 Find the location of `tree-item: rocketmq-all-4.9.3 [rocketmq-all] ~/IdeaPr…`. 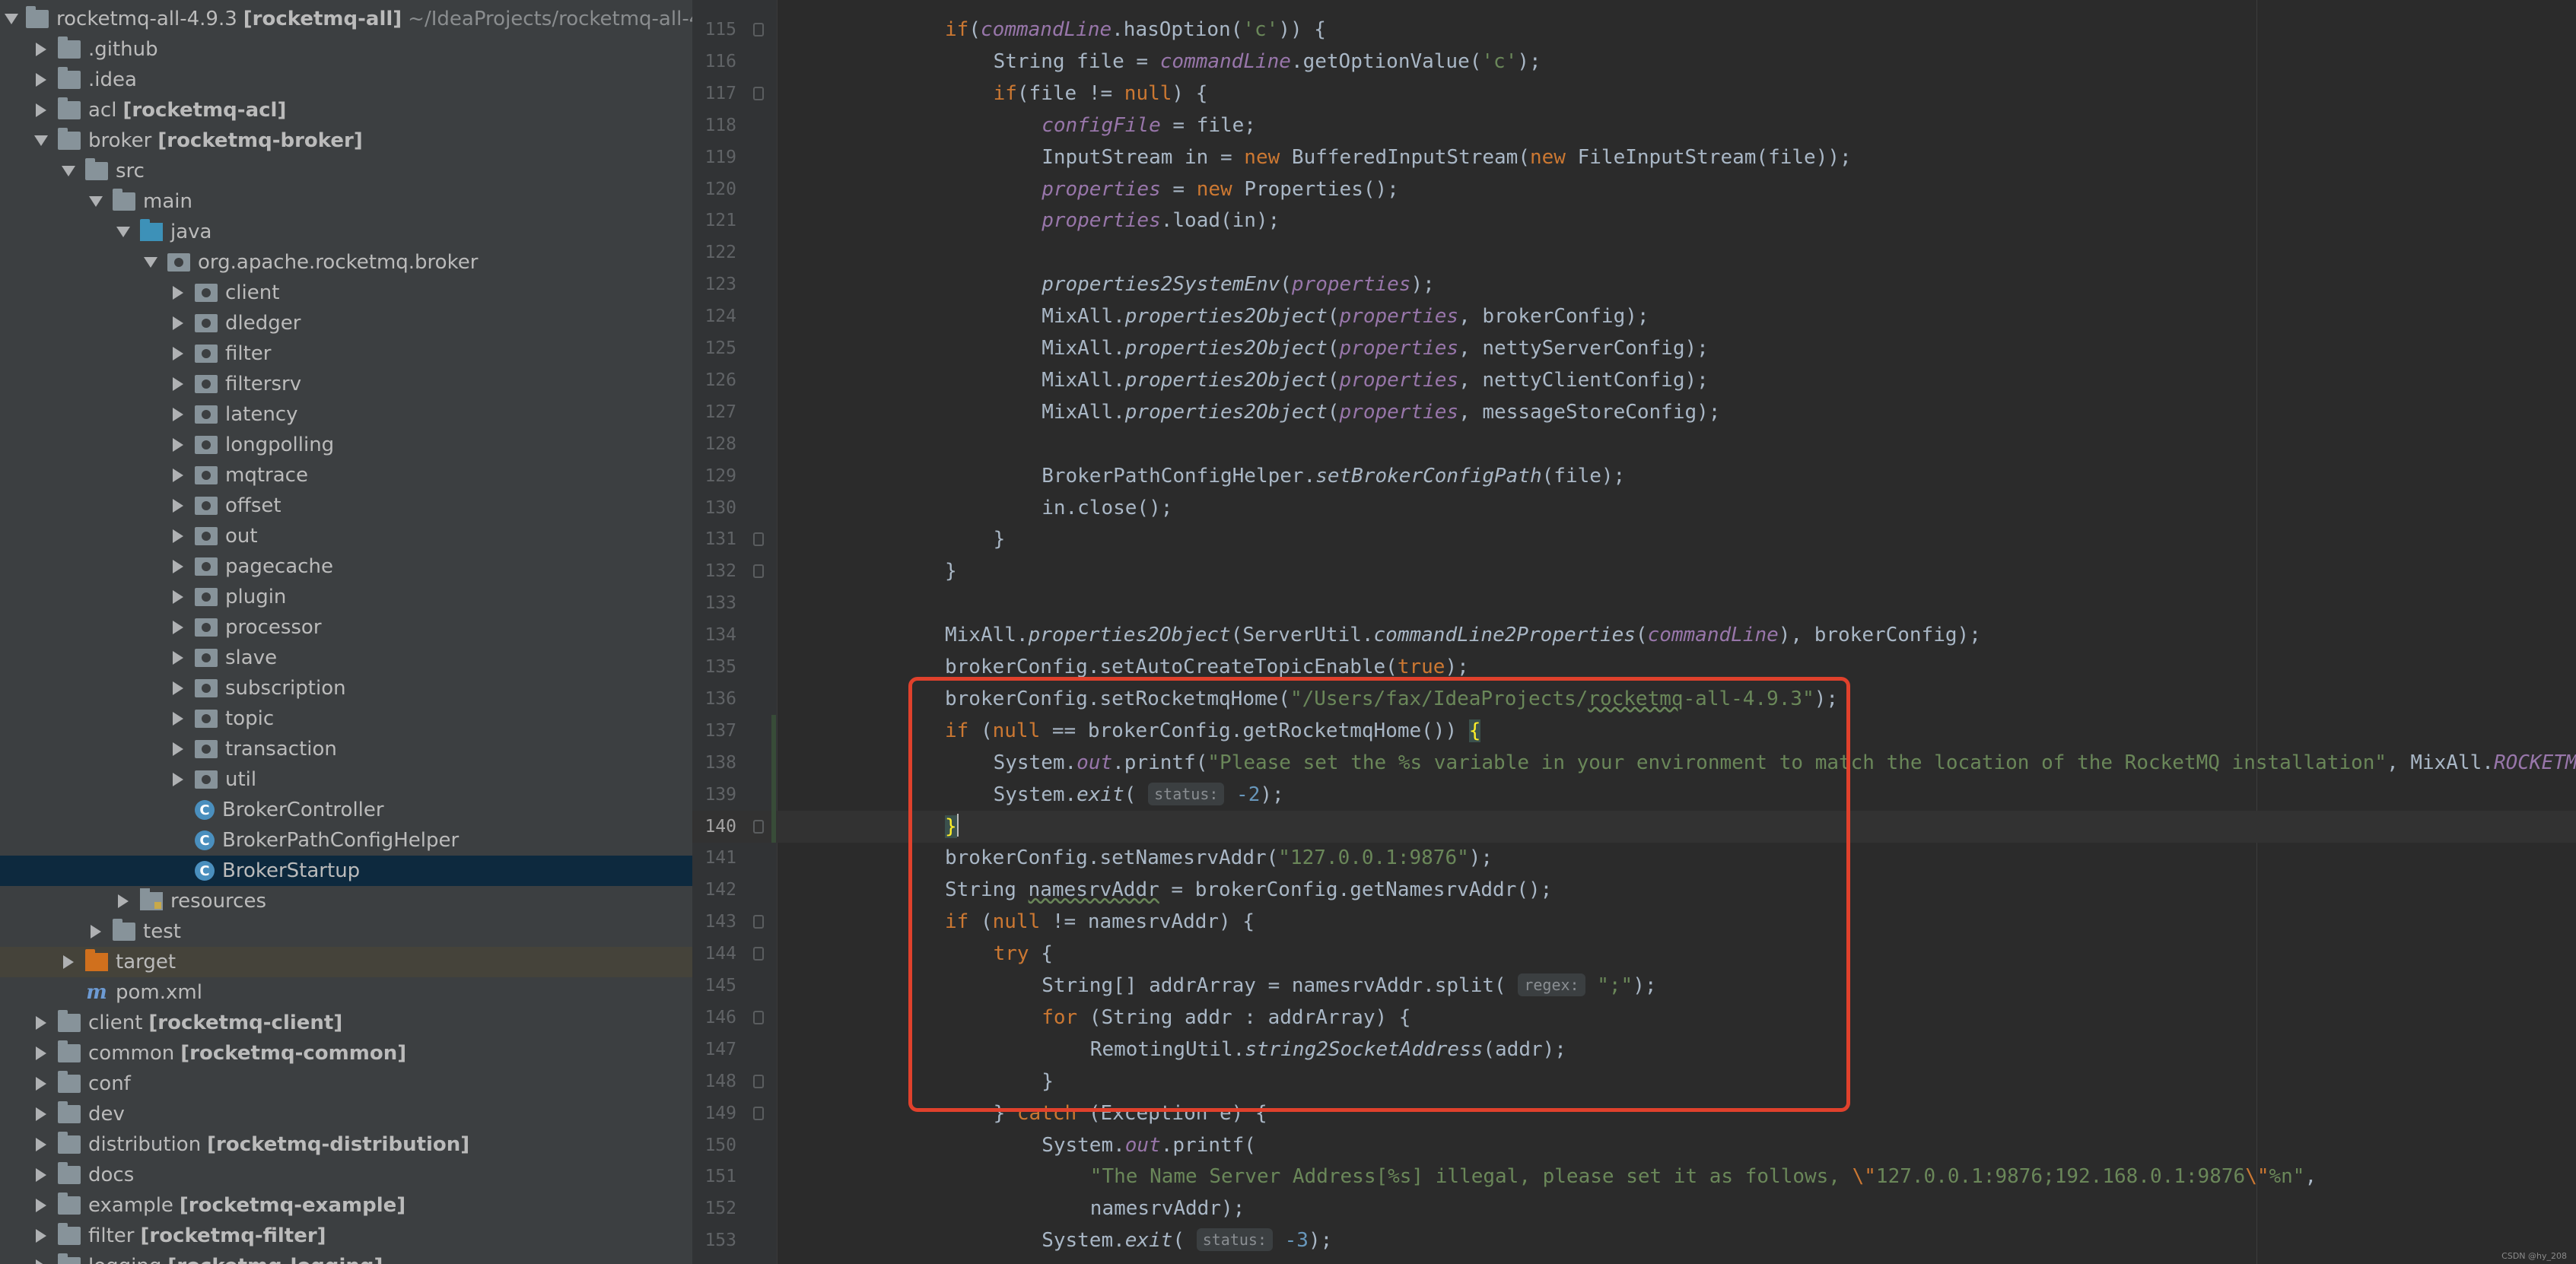

tree-item: rocketmq-all-4.9.3 [rocketmq-all] ~/IdeaPr… is located at coordinates (346, 19).